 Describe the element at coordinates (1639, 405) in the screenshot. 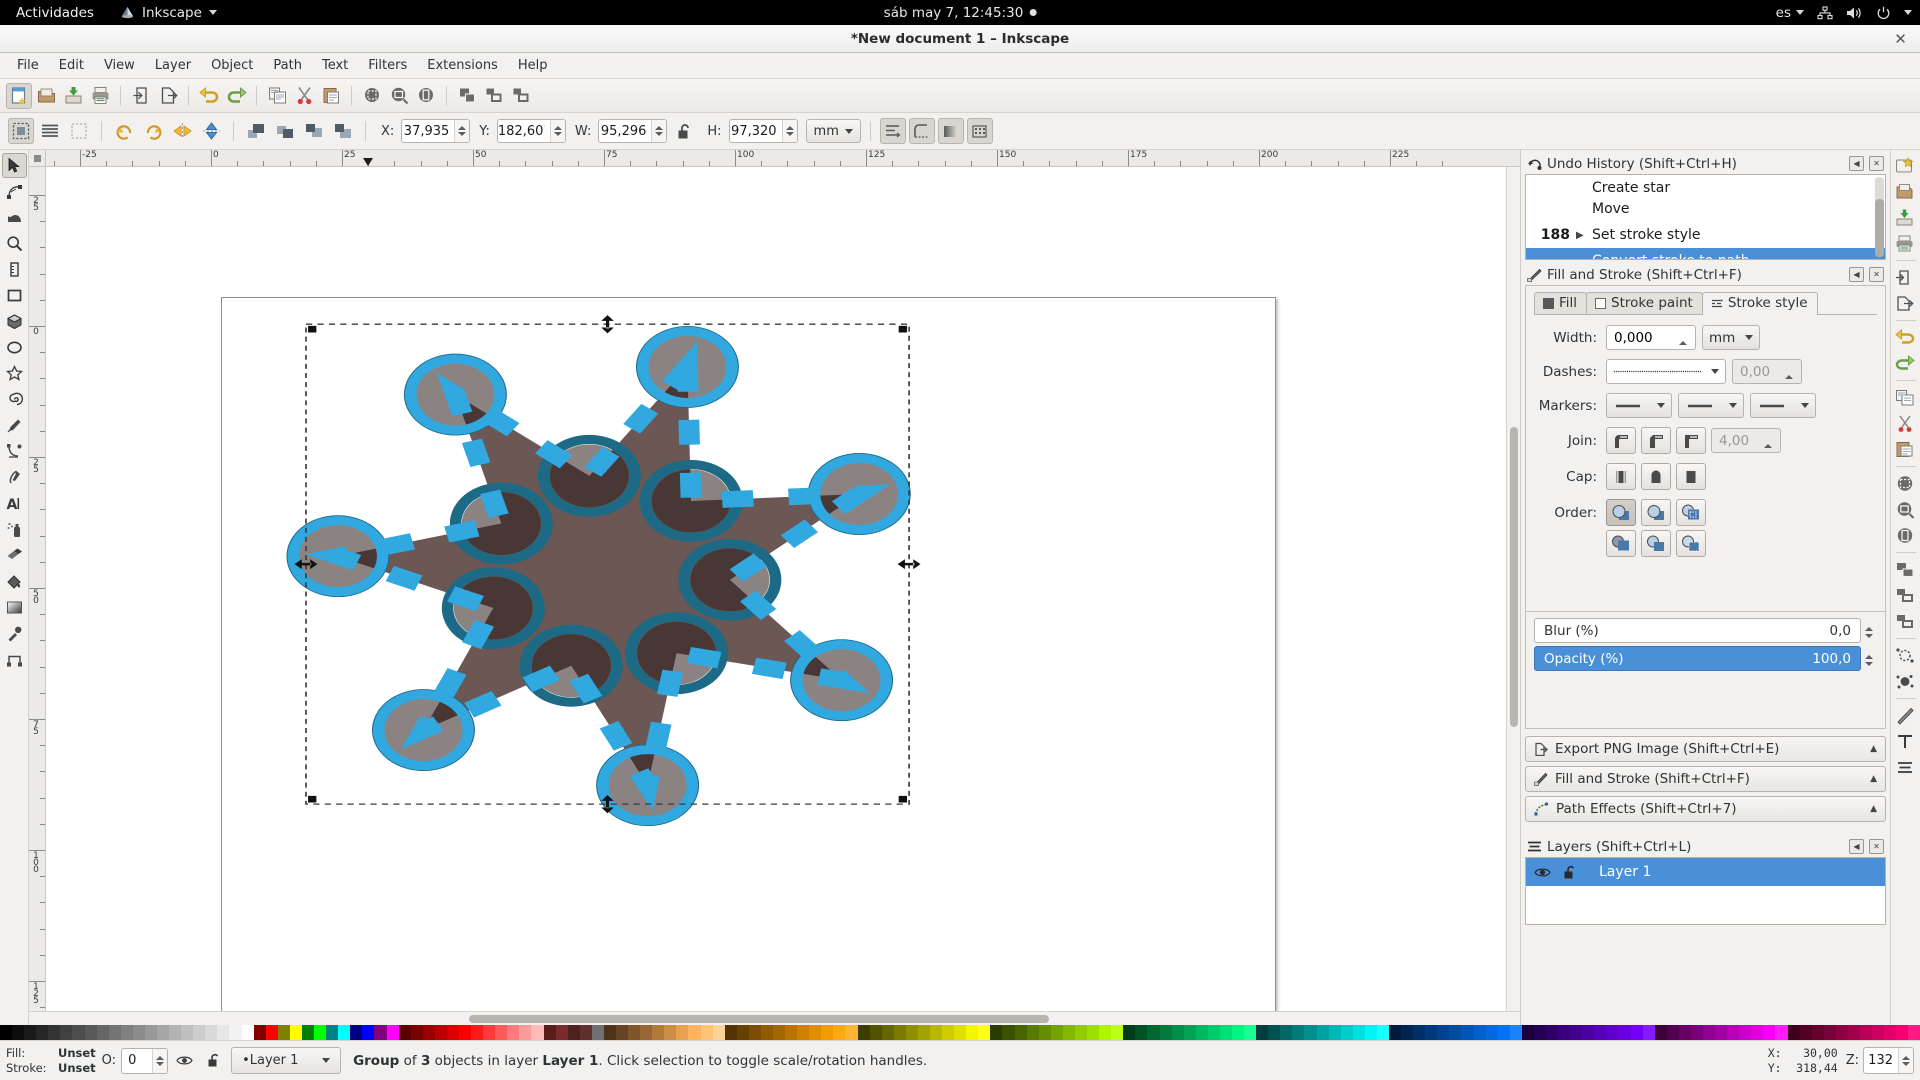

I see `marker-start-combo` at that location.